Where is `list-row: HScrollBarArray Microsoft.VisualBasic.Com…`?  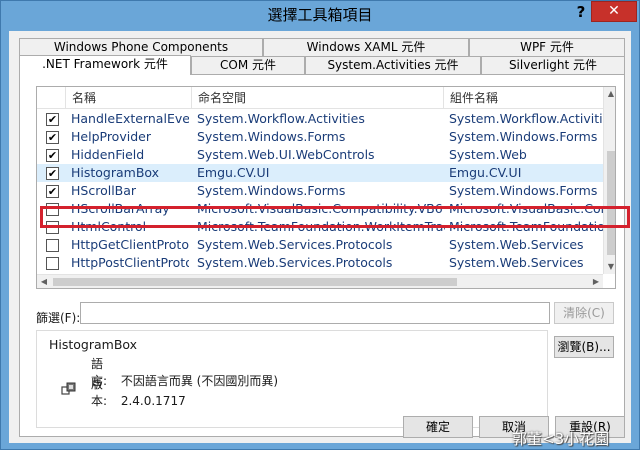
list-row: HScrollBarArray Microsoft.VisualBasic.Com… is located at coordinates (320, 209).